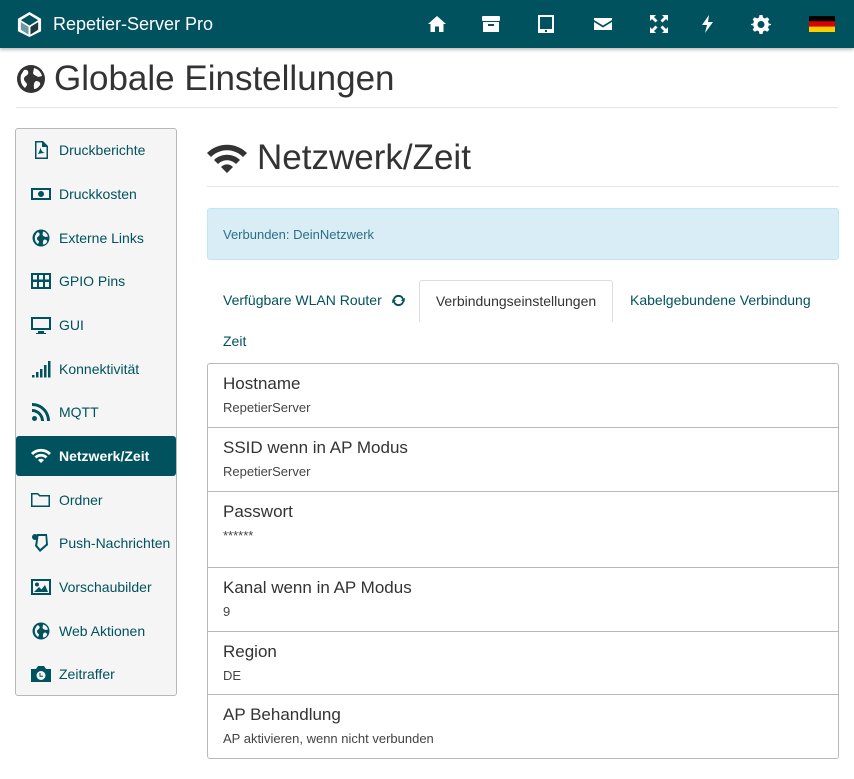  I want to click on bolt-icon, so click(708, 24).